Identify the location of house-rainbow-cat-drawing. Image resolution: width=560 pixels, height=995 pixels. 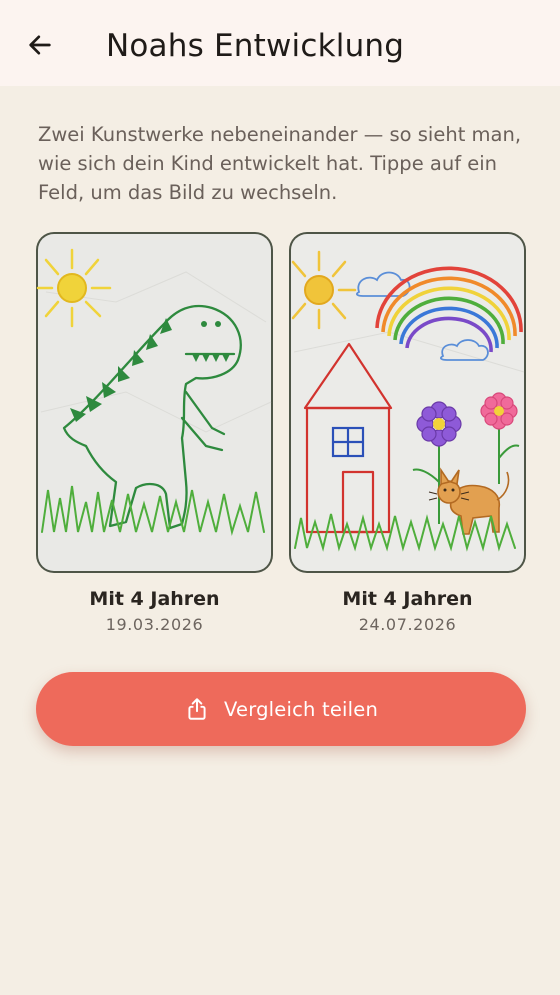
(408, 402).